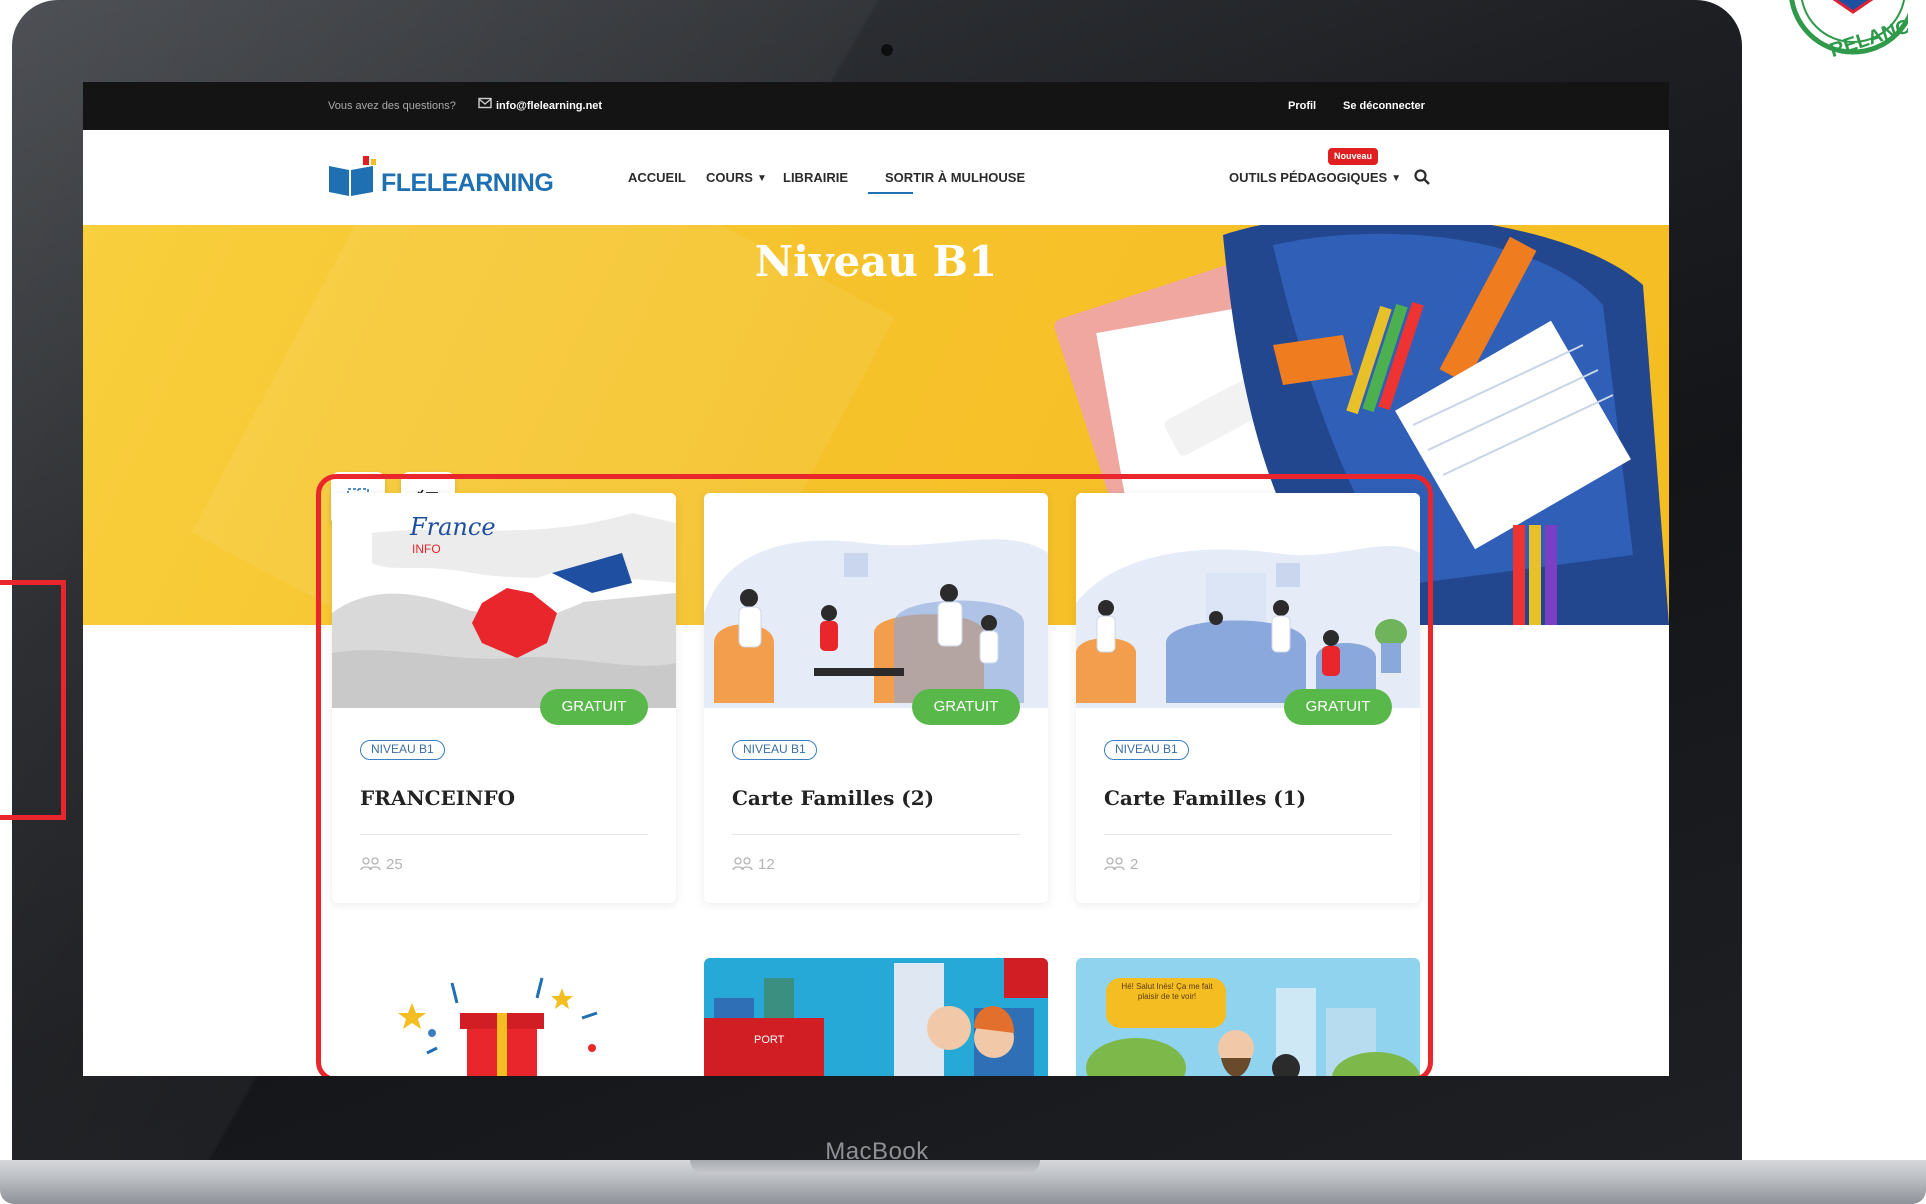 This screenshot has width=1926, height=1204. What do you see at coordinates (392, 106) in the screenshot?
I see `questions-label: Vous avez des questions?` at bounding box center [392, 106].